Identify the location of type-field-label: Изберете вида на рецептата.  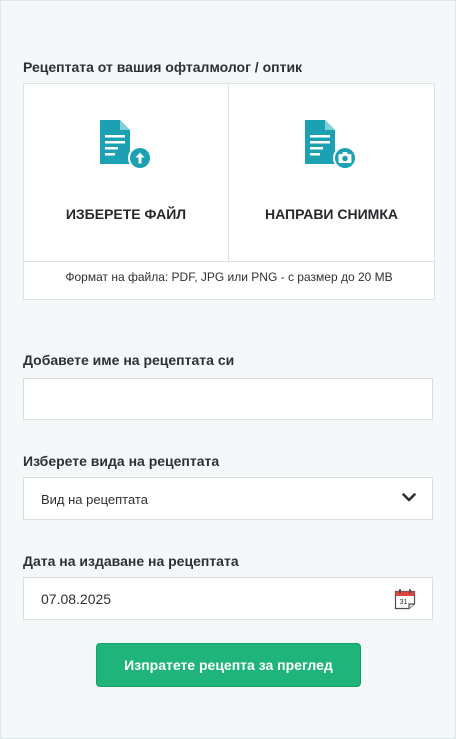
(121, 461).